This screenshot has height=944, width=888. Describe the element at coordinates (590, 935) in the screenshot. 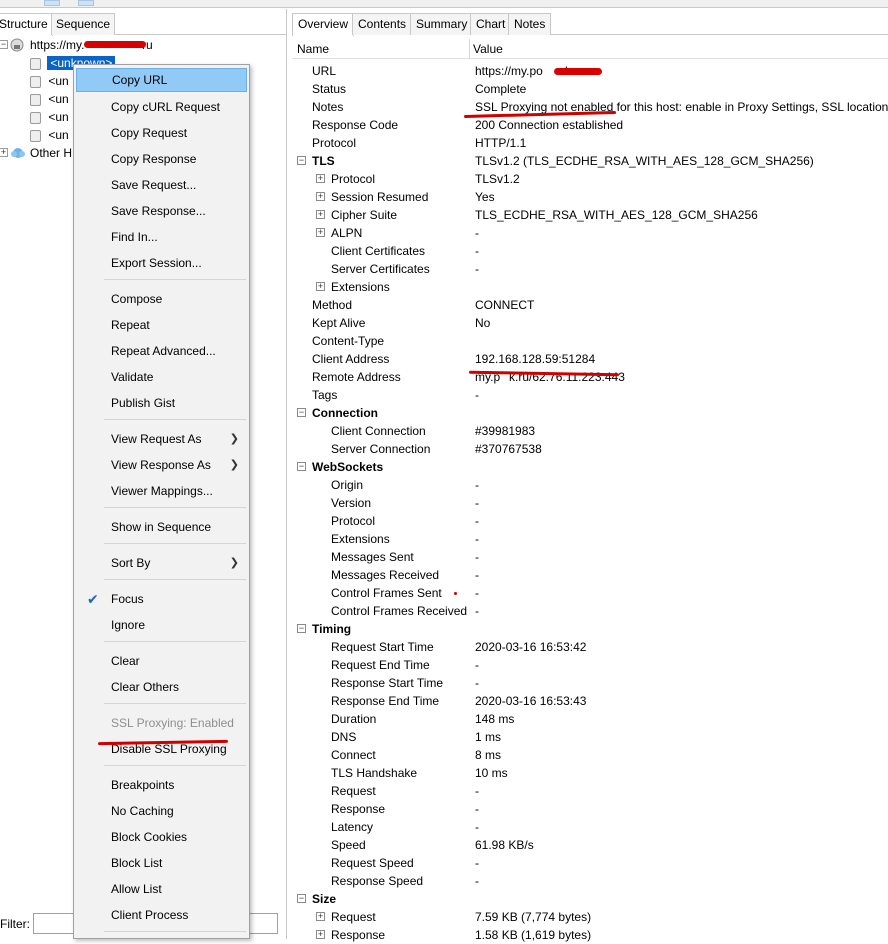

I see `table-row: + Response 1.58 KB (1,619 bytes)` at that location.